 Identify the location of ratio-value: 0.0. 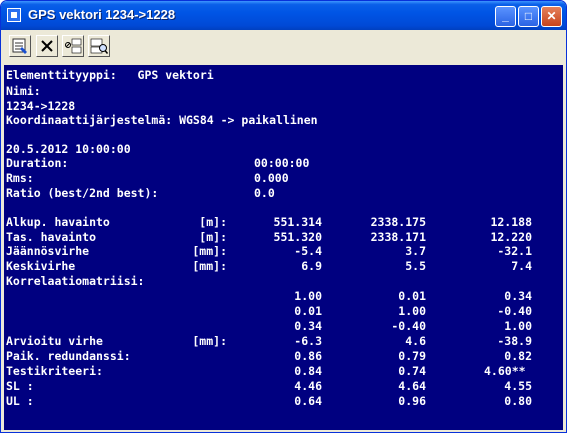
(264, 193).